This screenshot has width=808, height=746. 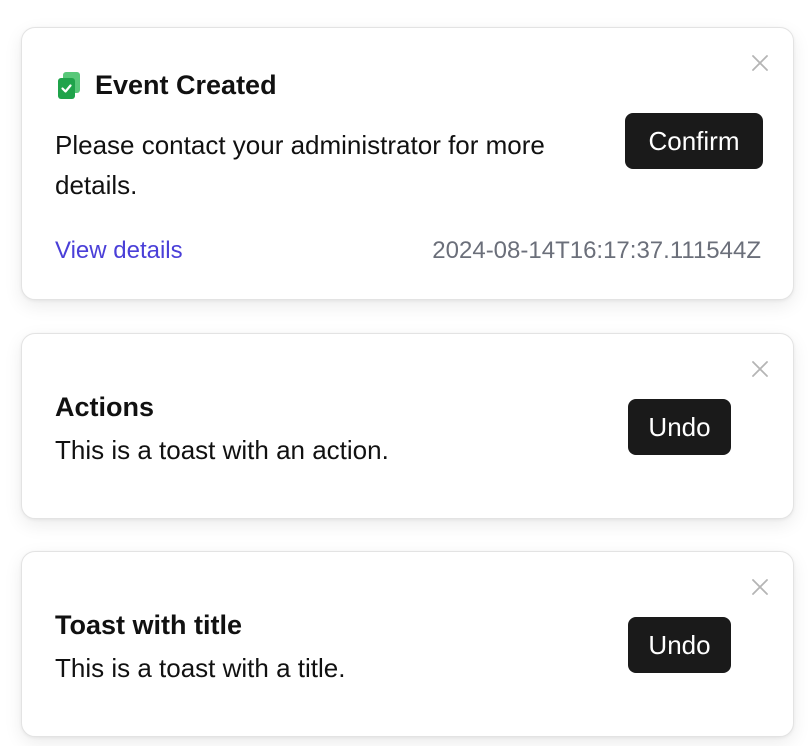 What do you see at coordinates (200, 668) in the screenshot?
I see `toast-description: This is a toast with a title.` at bounding box center [200, 668].